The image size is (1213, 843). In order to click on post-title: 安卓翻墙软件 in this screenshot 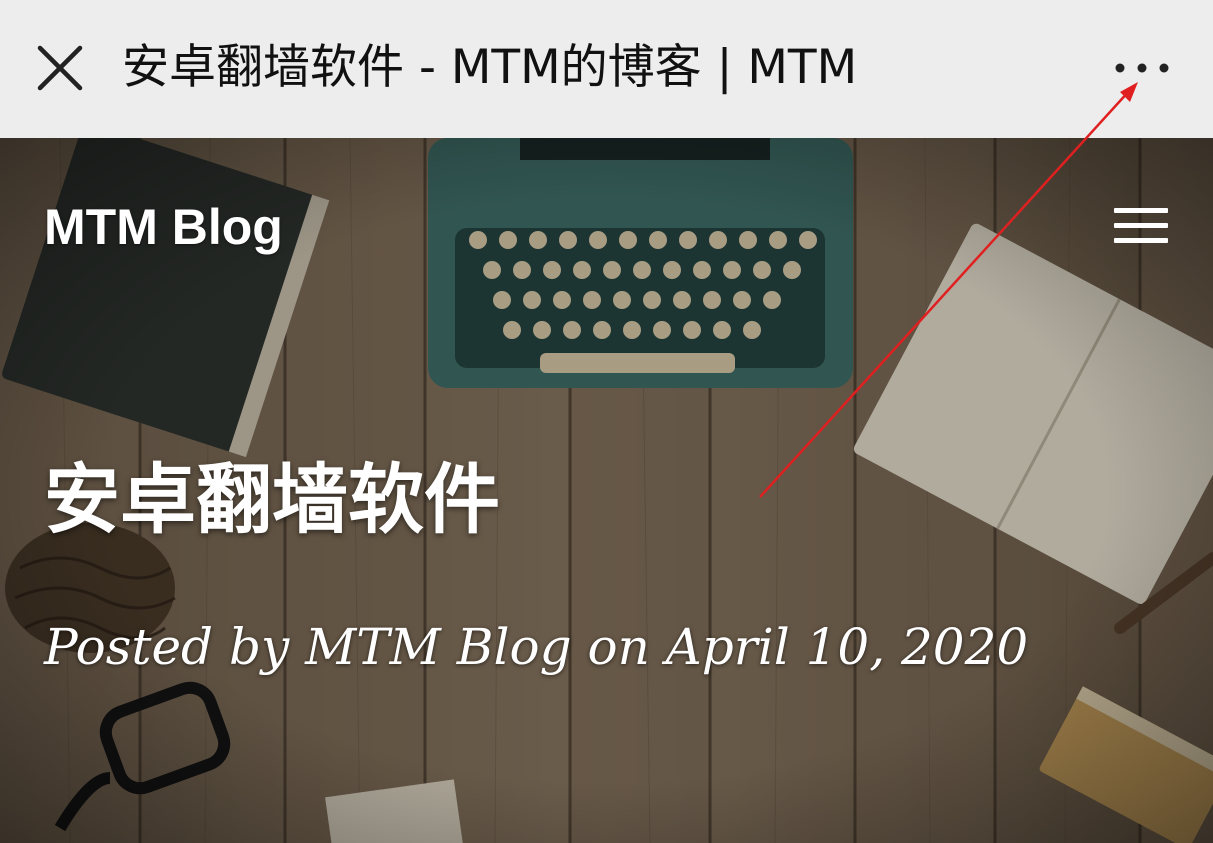, I will do `click(272, 499)`.